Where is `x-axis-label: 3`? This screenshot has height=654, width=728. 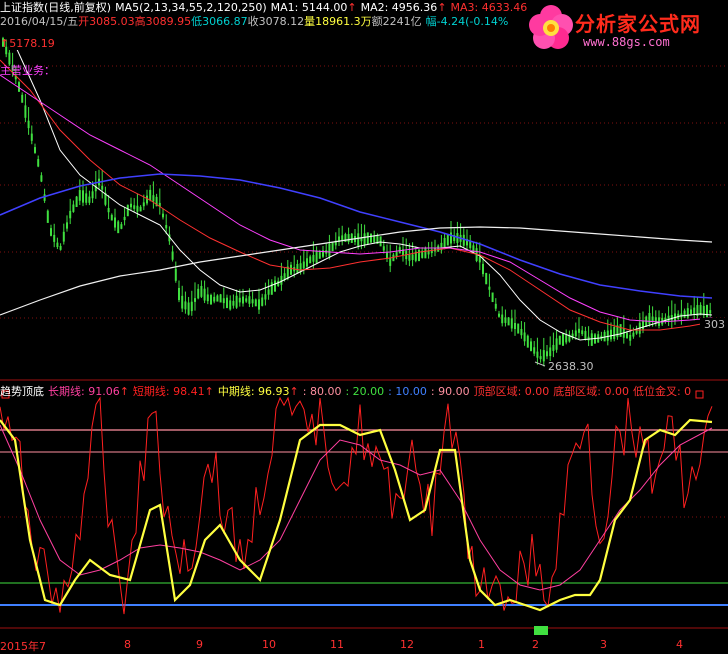 x-axis-label: 3 is located at coordinates (603, 644).